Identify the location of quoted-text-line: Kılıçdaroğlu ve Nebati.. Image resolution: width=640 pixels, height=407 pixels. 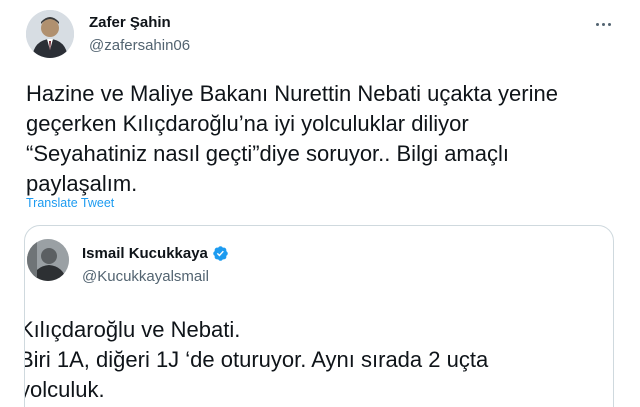
(132, 329).